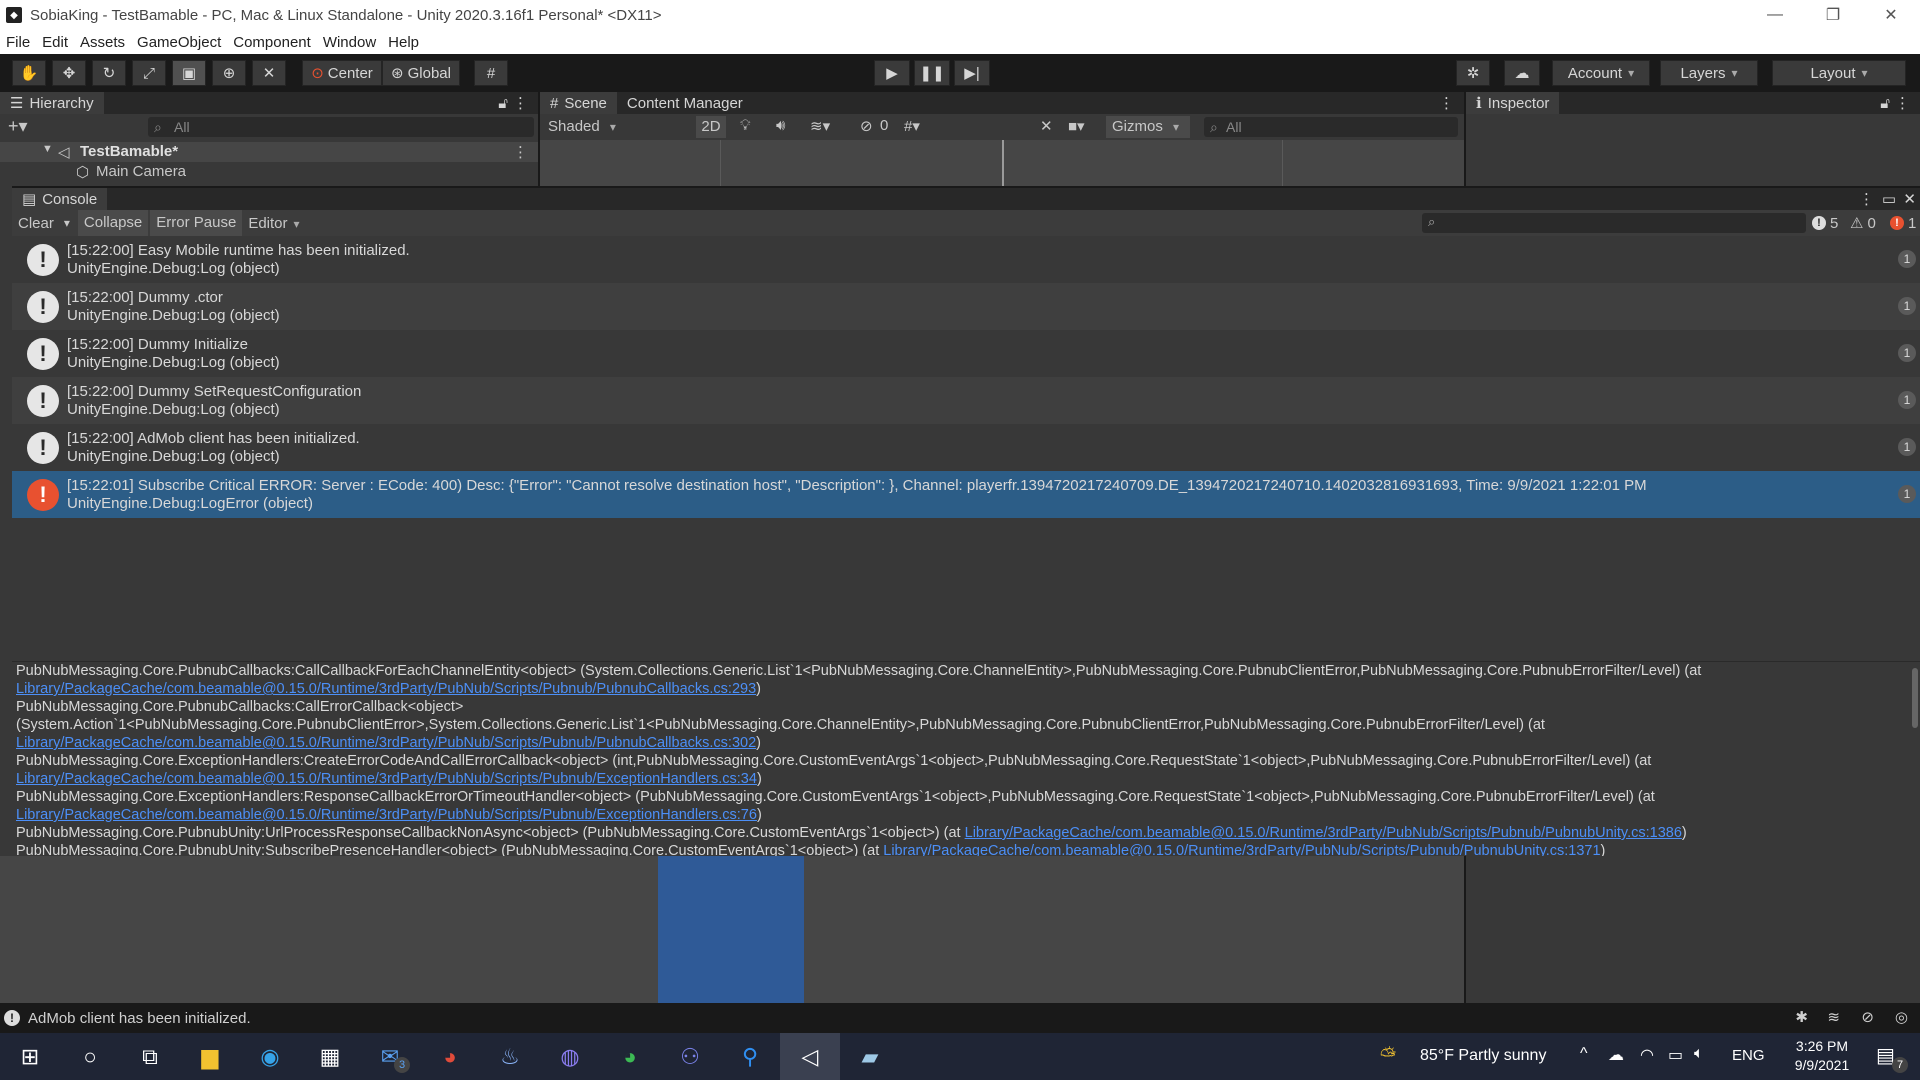 Image resolution: width=1920 pixels, height=1080 pixels. Describe the element at coordinates (196, 223) in the screenshot. I see `error-pause-toggle: Error Pause` at that location.